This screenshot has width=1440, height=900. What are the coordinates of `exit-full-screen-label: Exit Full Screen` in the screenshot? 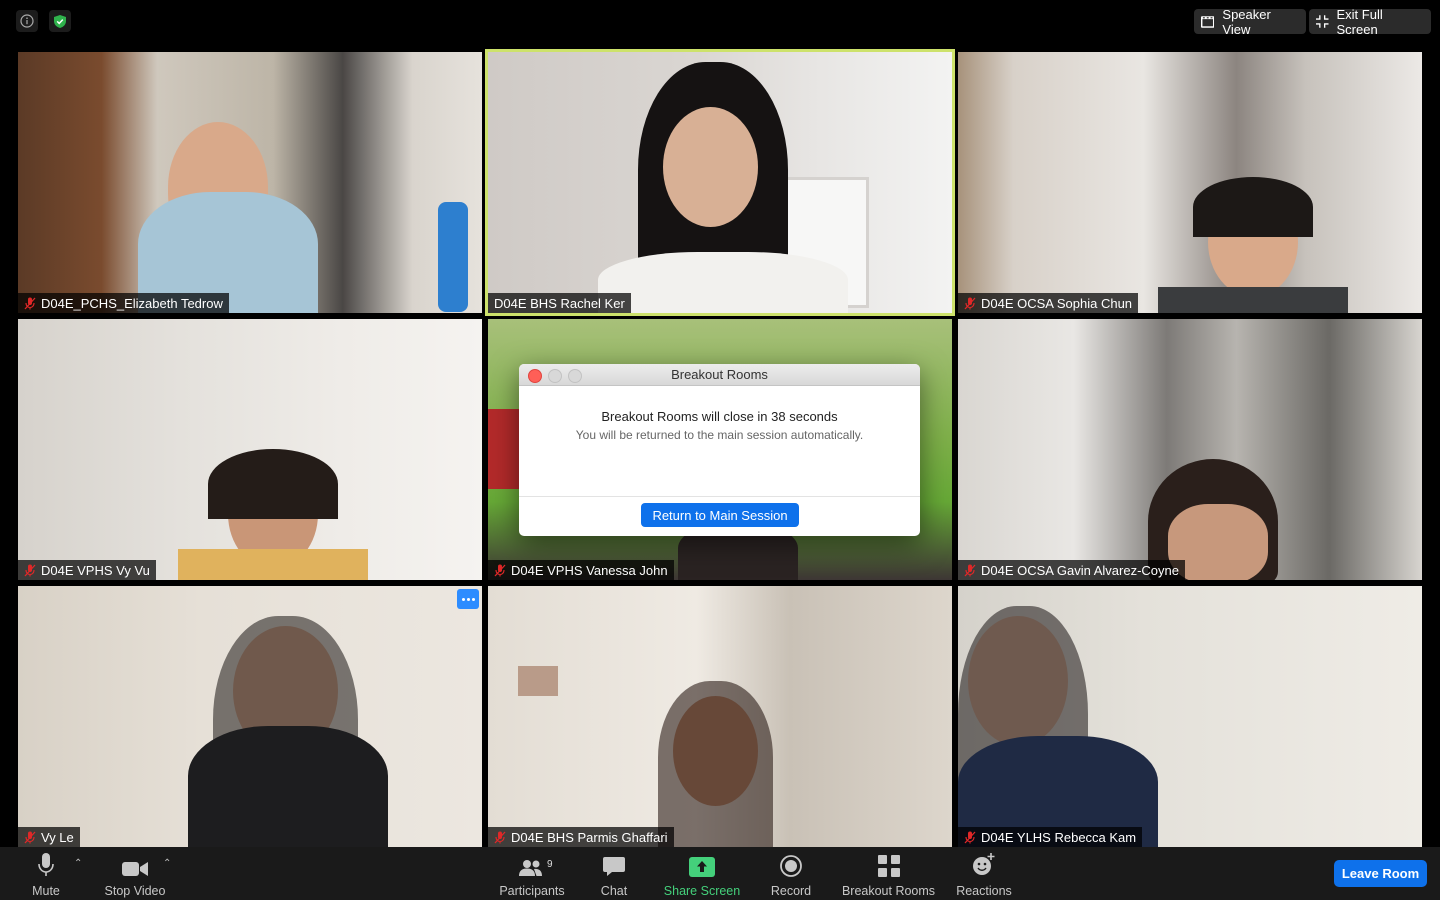 It's located at (1359, 21).